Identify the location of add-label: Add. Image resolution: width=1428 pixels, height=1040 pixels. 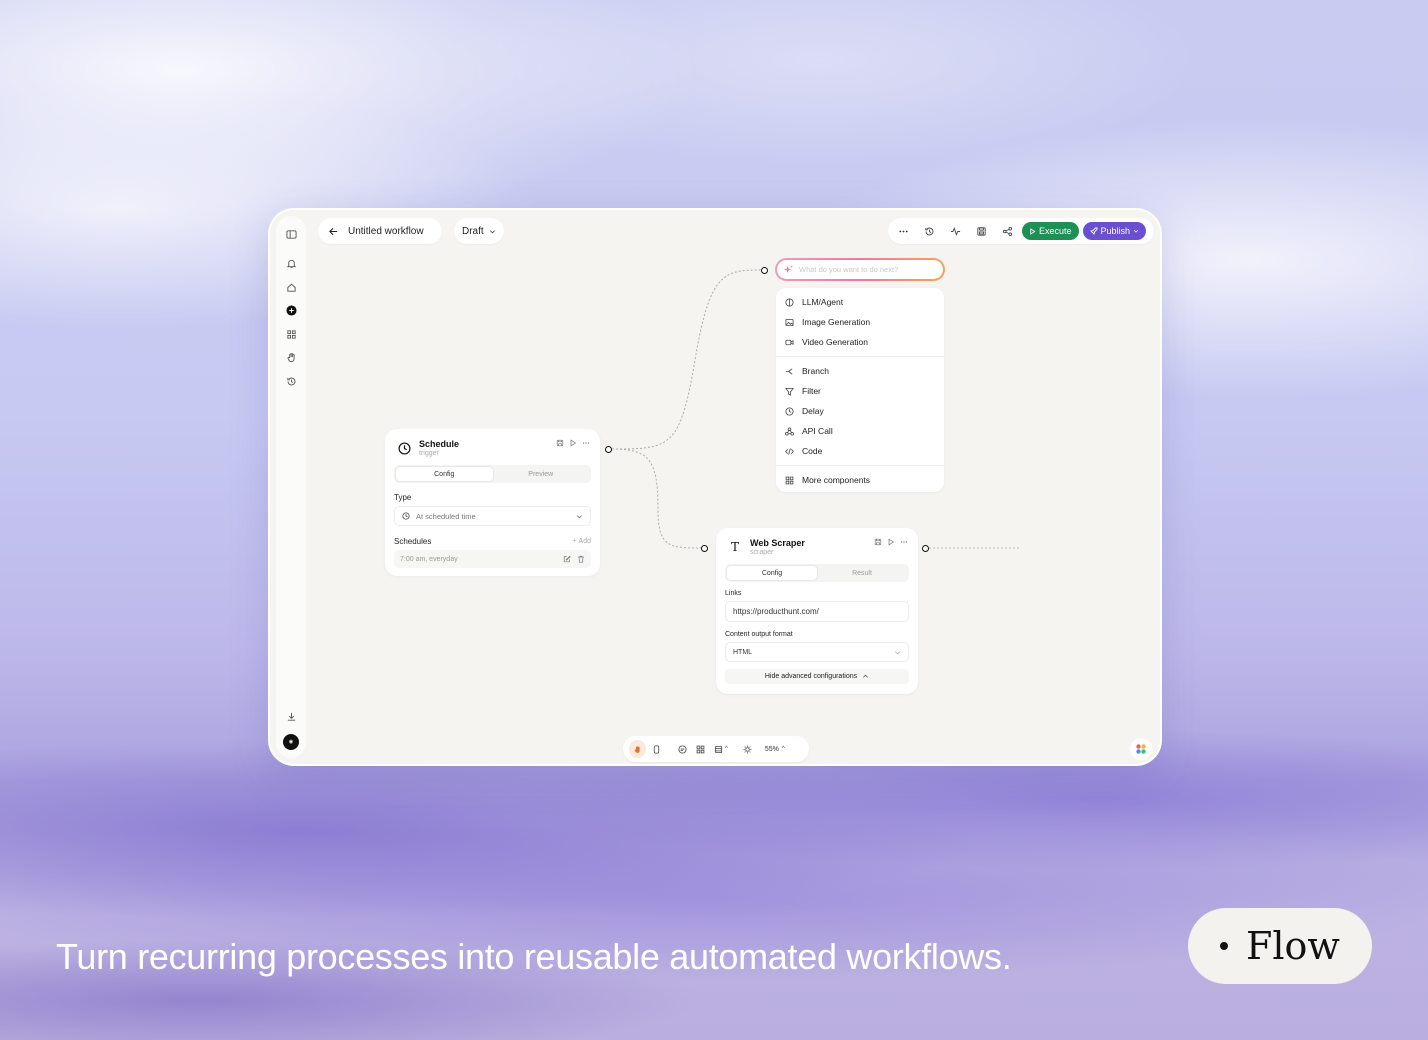
(584, 541).